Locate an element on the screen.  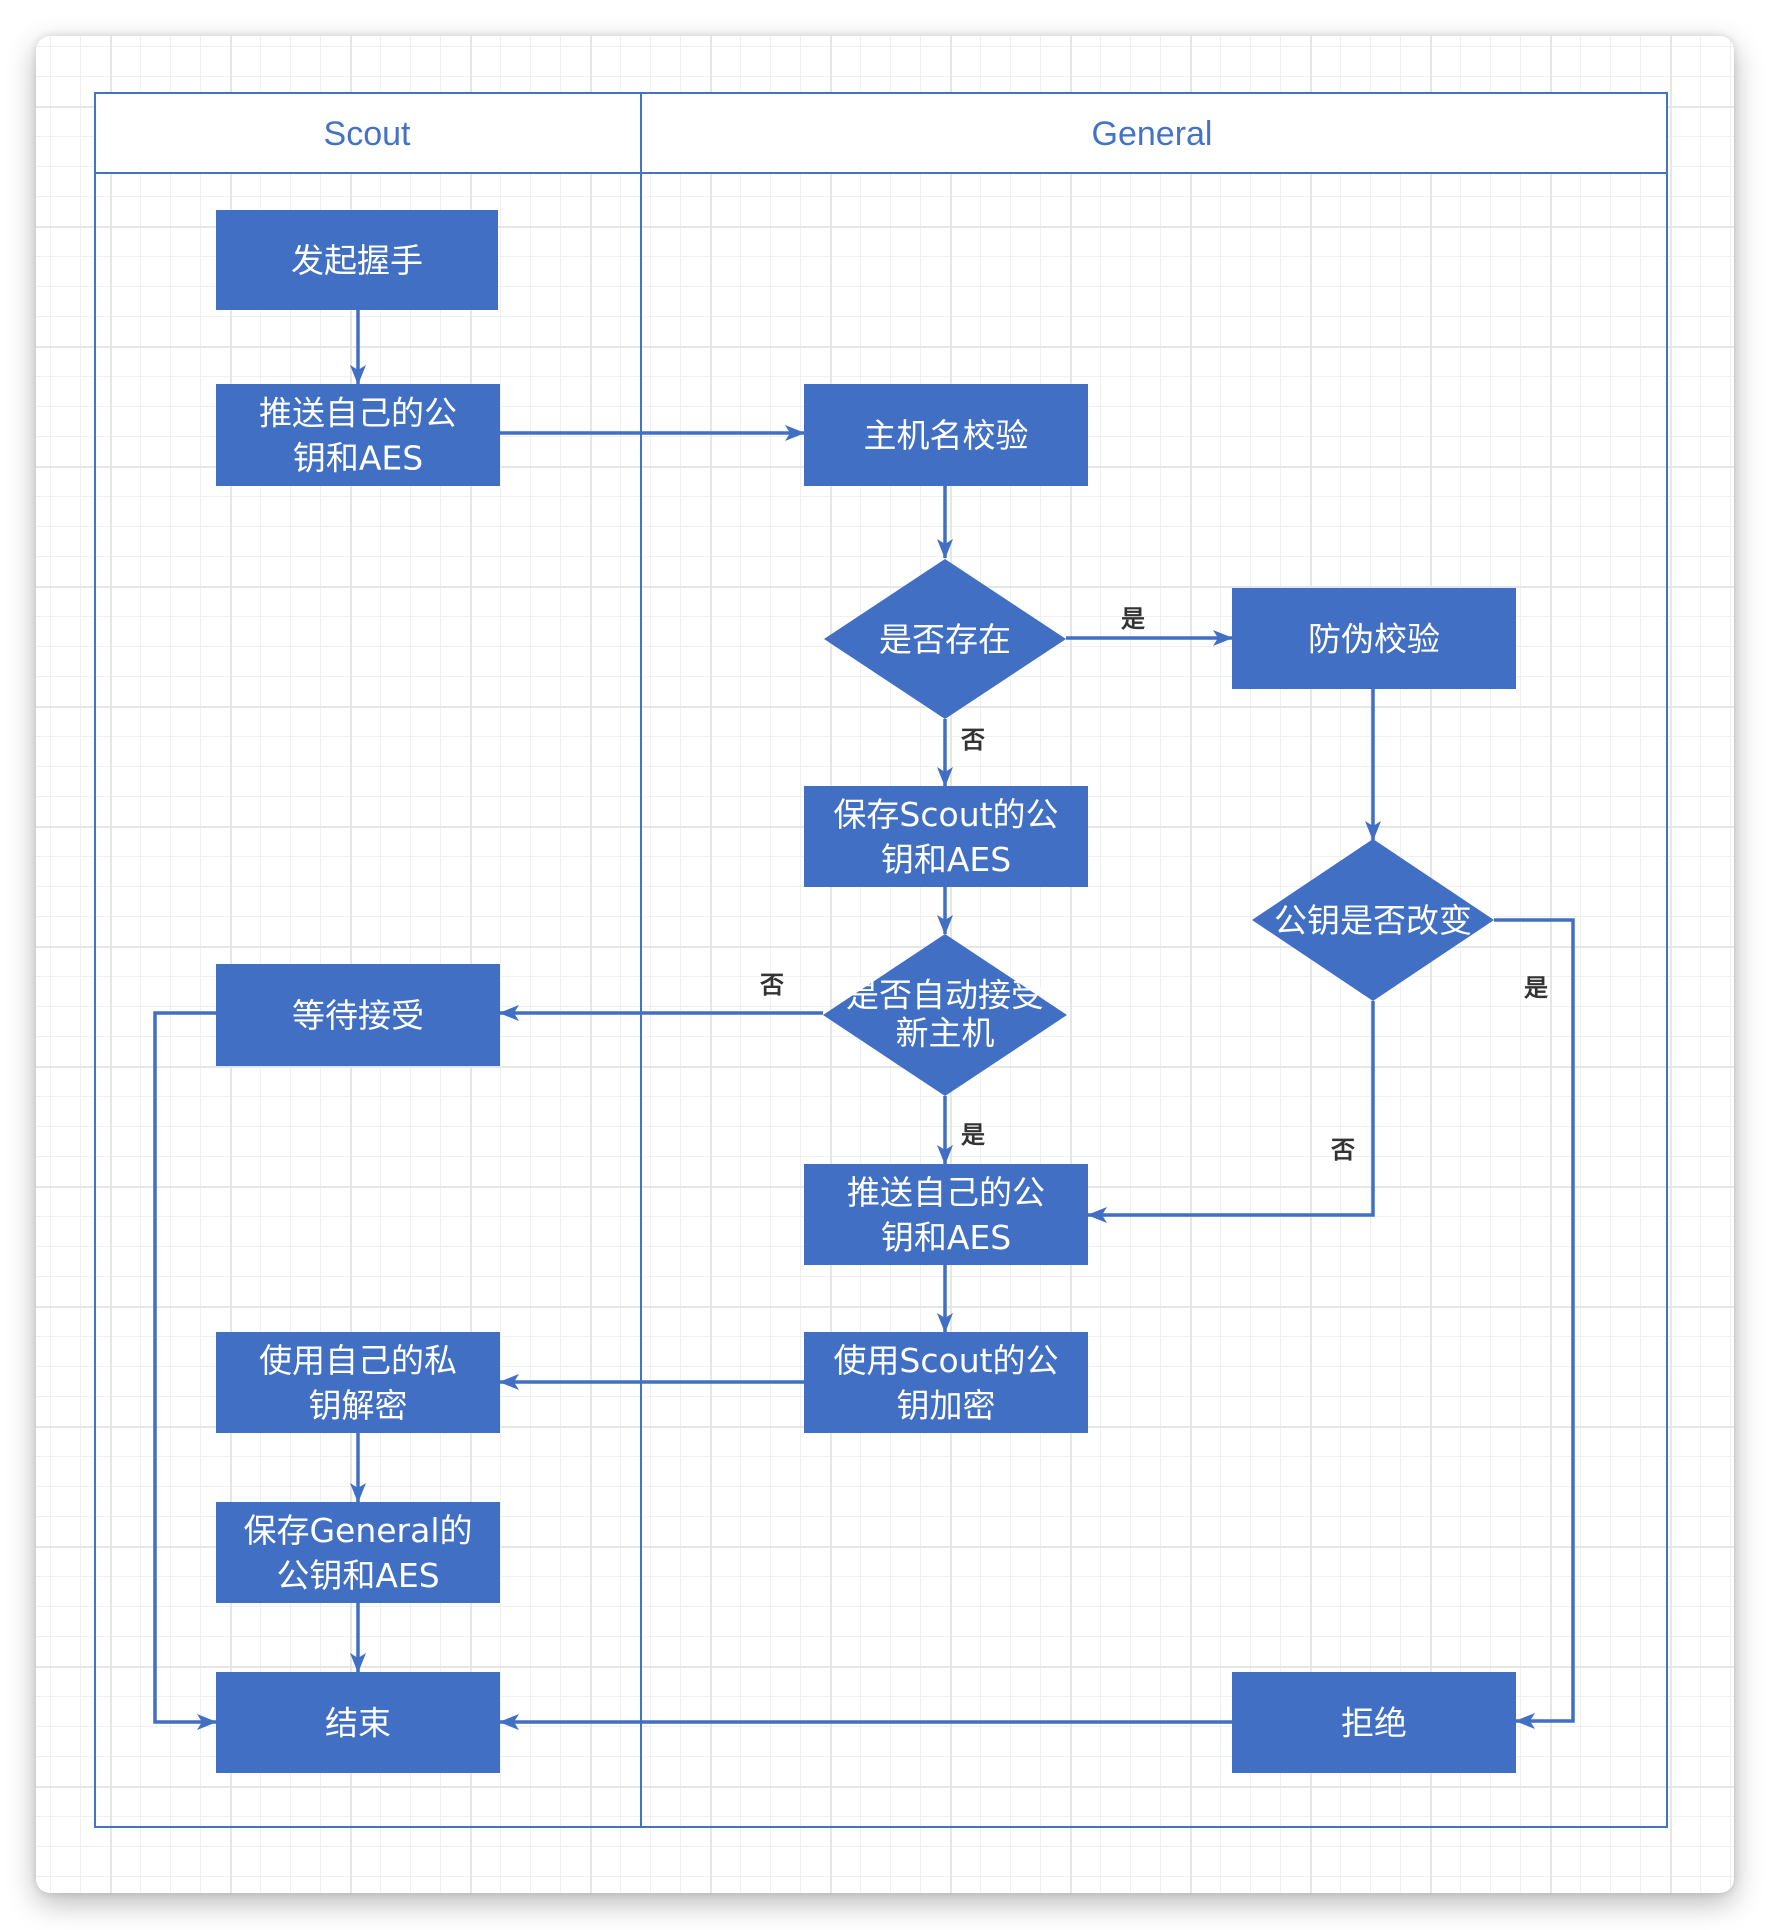
node-label: 公钥是否改变 is located at coordinates (1373, 920).